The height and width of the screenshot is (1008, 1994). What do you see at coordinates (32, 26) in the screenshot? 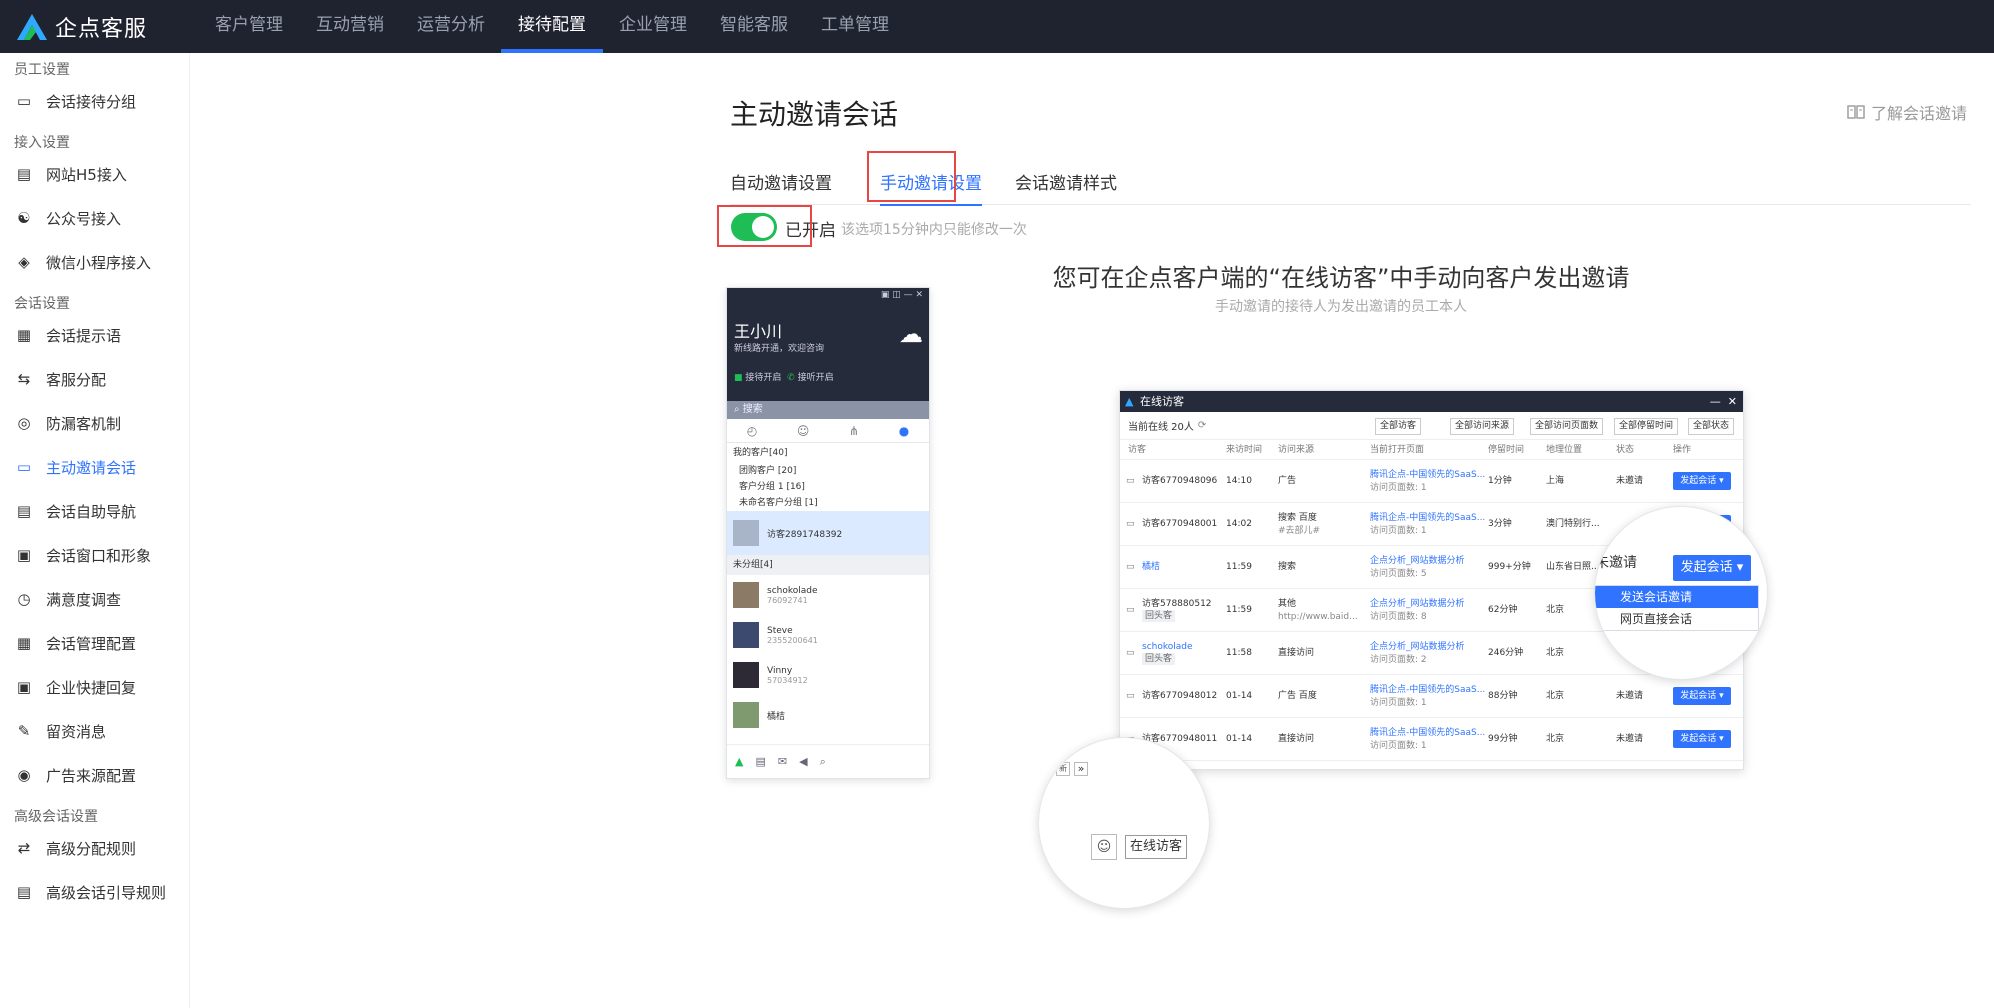
I see `app-logo-icon` at bounding box center [32, 26].